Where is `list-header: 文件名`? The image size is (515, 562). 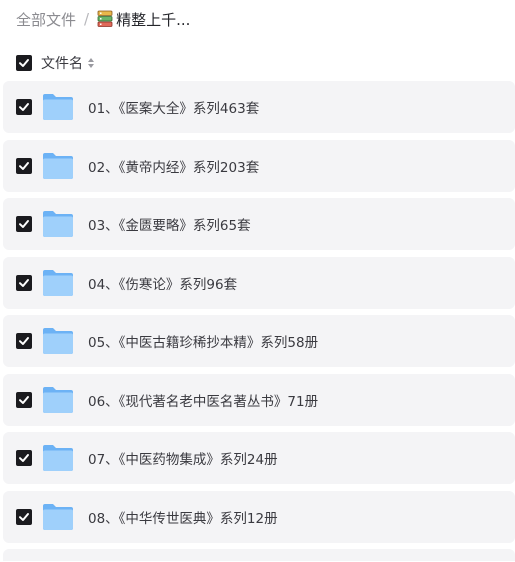 list-header: 文件名 is located at coordinates (55, 63).